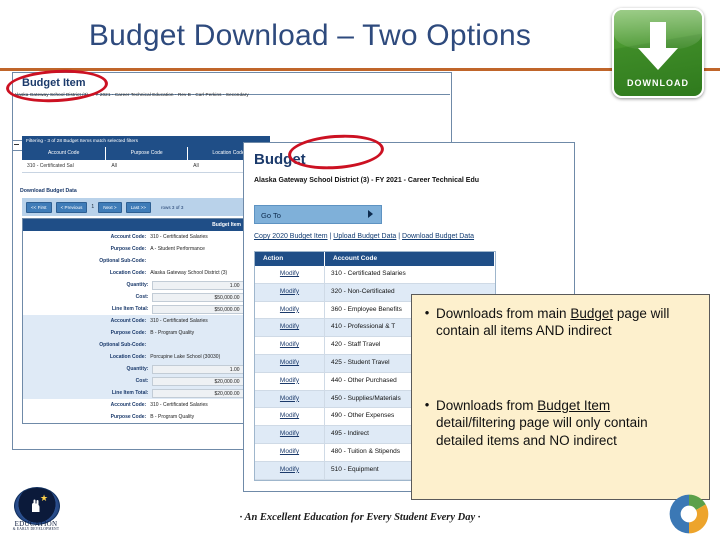 This screenshot has height=540, width=720. I want to click on seal-text-subtitle: & EARLY DEVELOPMENT, so click(36, 529).